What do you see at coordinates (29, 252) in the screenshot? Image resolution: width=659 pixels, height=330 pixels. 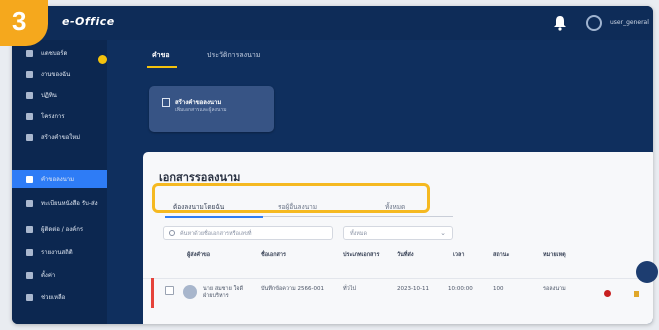 I see `reports-icon` at bounding box center [29, 252].